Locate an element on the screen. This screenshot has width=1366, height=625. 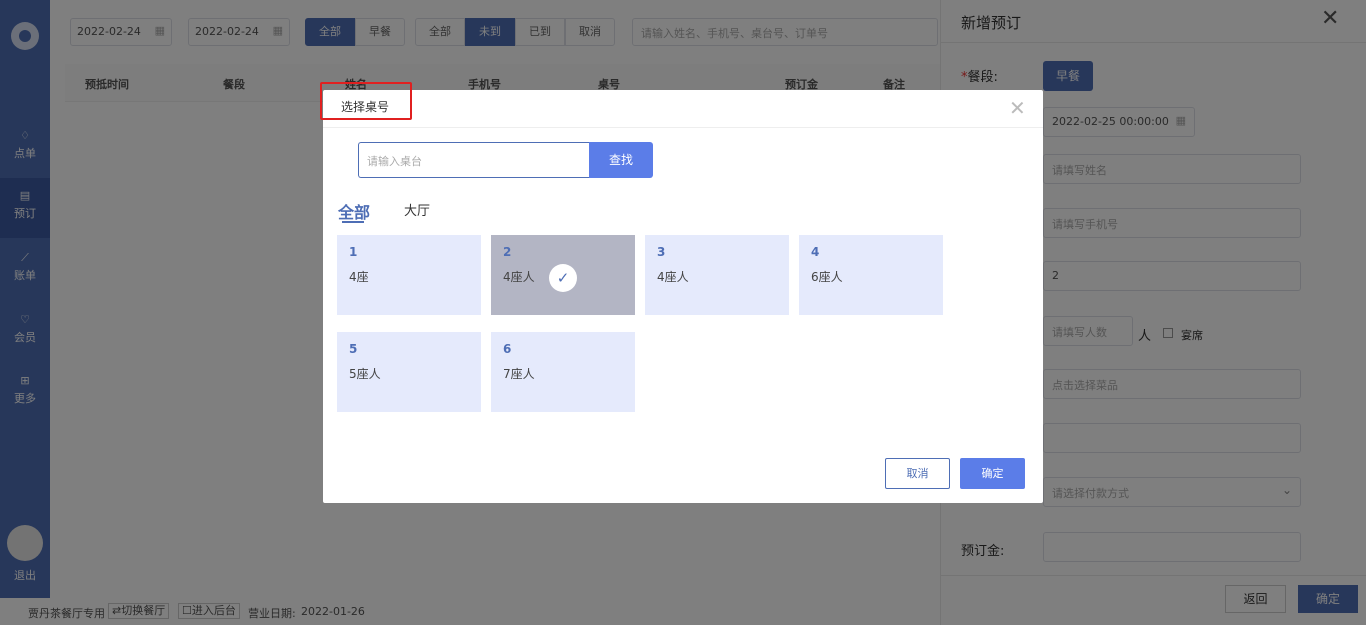
table-card: 1 4座 is located at coordinates (409, 275).